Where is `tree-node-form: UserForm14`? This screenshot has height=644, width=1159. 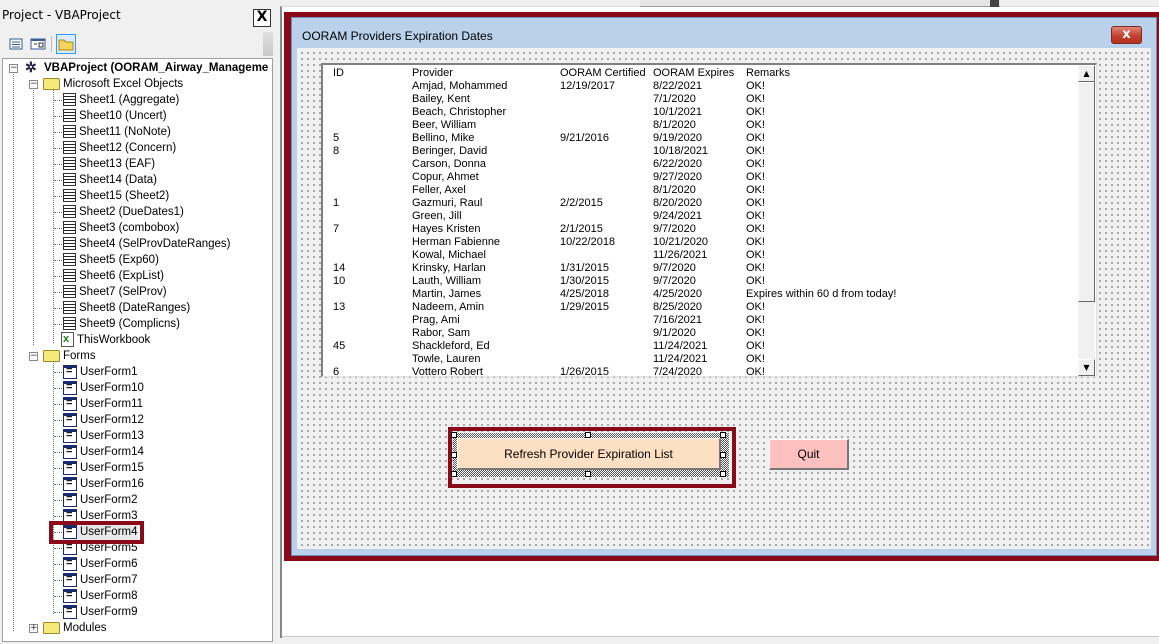 tree-node-form: UserForm14 is located at coordinates (103, 451).